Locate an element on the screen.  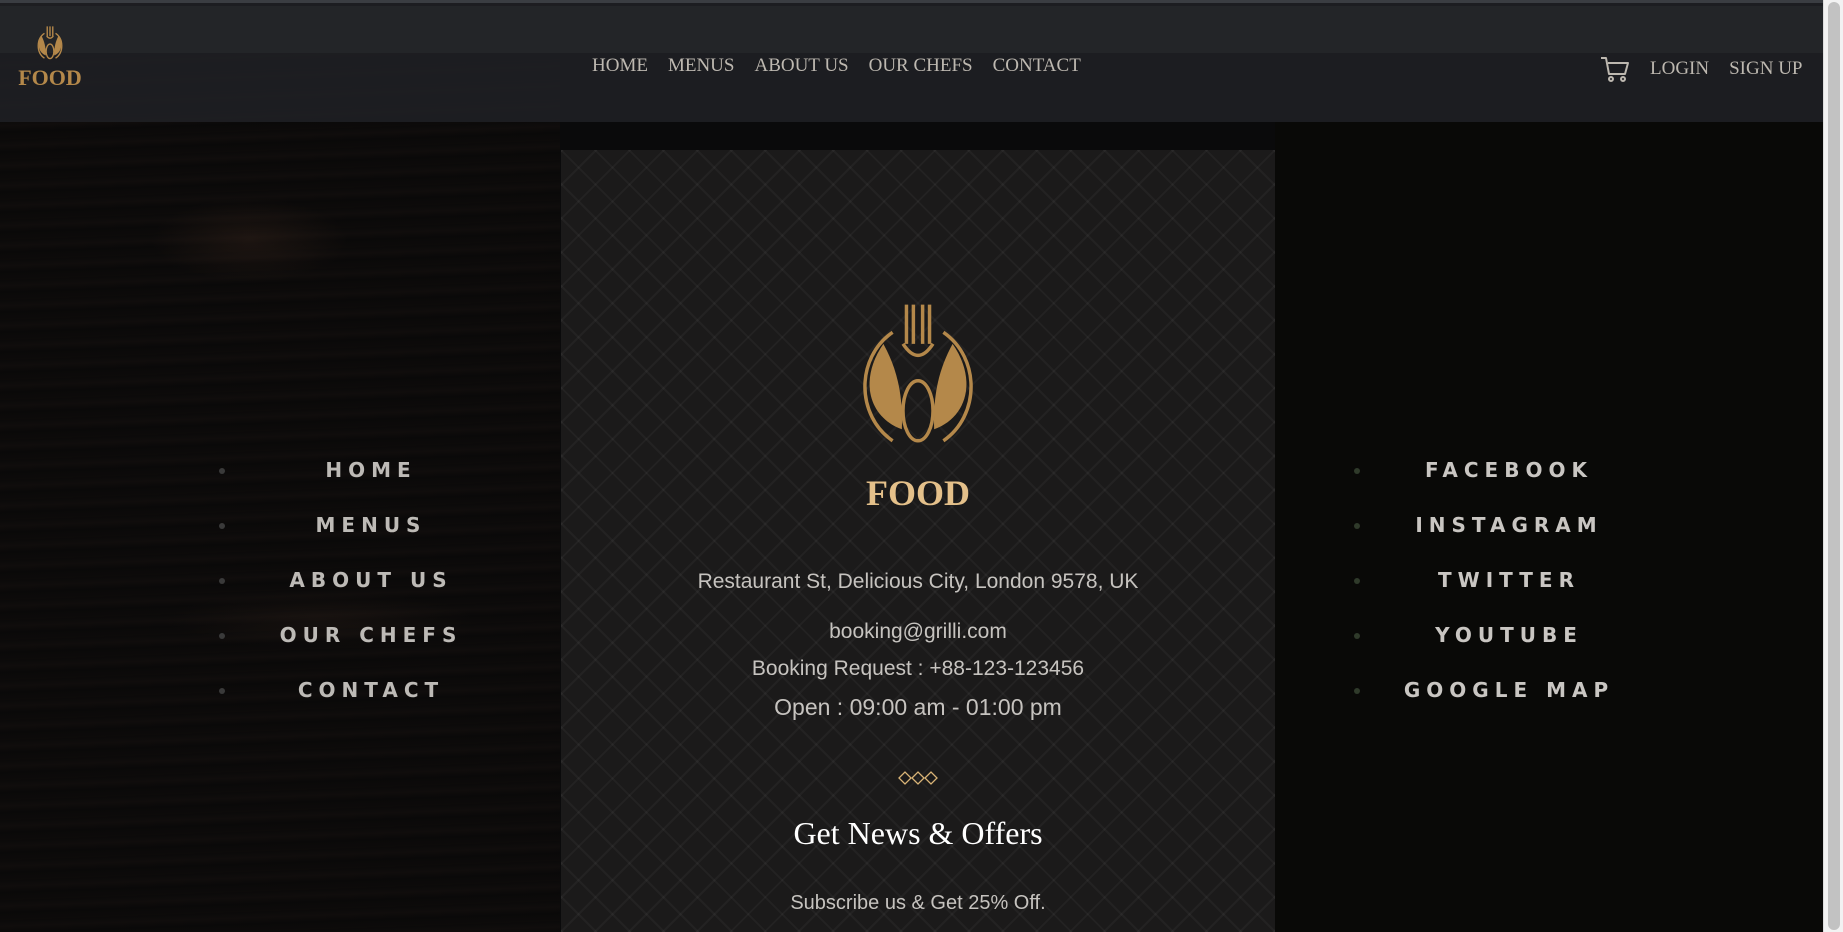
footer-nav-item: OUR CHEFS is located at coordinates (371, 650).